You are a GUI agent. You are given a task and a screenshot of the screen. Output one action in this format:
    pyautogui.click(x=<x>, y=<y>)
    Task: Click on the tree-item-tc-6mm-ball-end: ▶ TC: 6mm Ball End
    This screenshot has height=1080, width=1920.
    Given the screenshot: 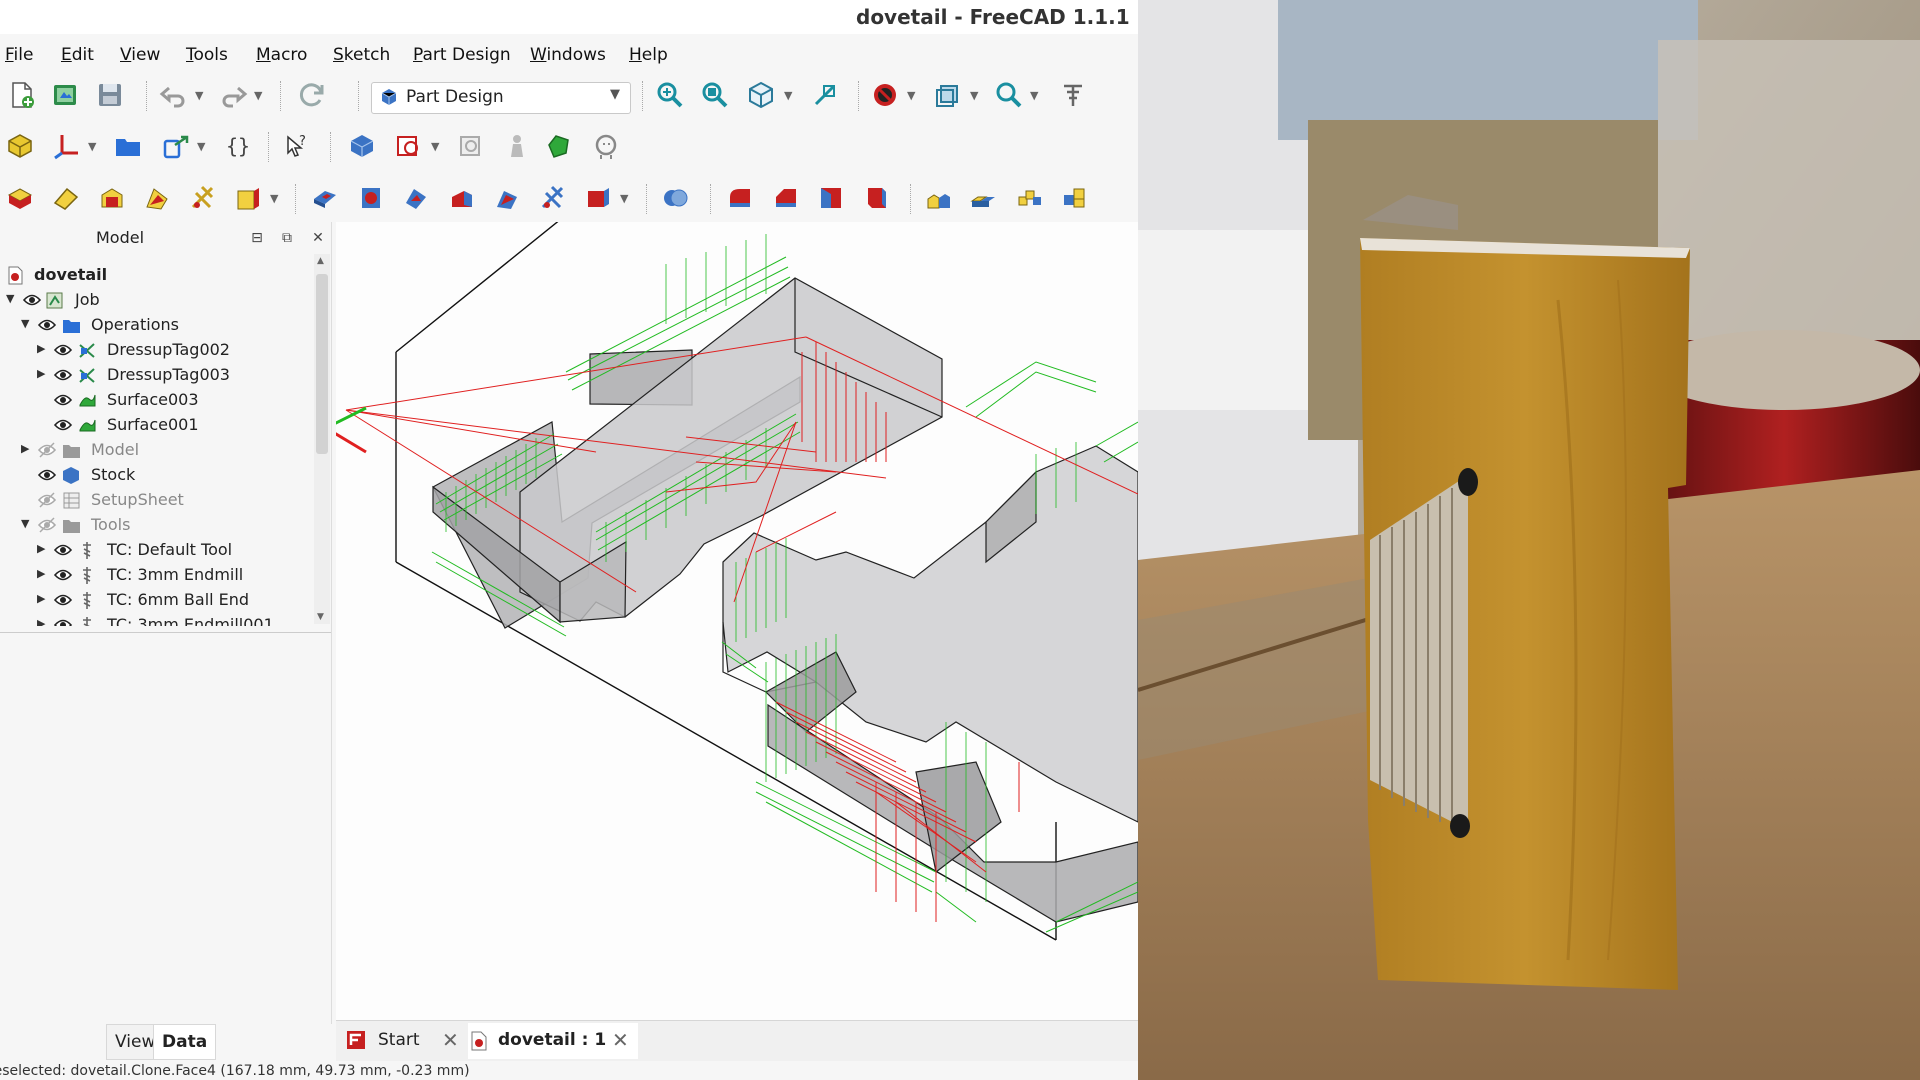 What is the action you would take?
    pyautogui.click(x=157, y=600)
    